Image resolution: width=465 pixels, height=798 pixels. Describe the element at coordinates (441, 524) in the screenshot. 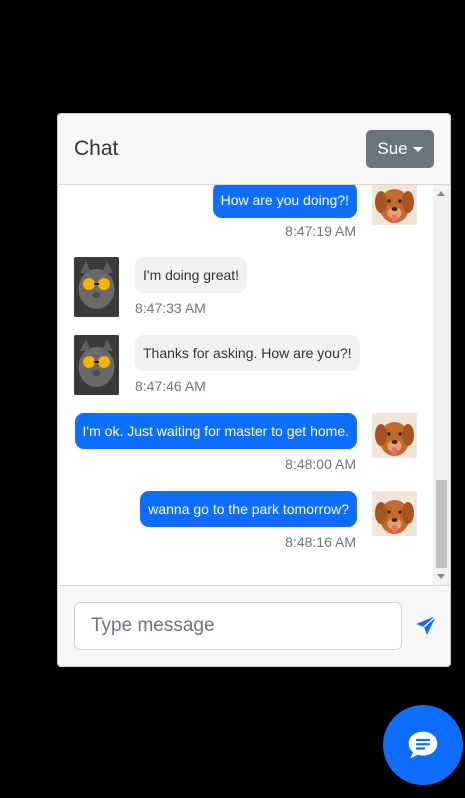

I see `scrollbar-thumb` at that location.